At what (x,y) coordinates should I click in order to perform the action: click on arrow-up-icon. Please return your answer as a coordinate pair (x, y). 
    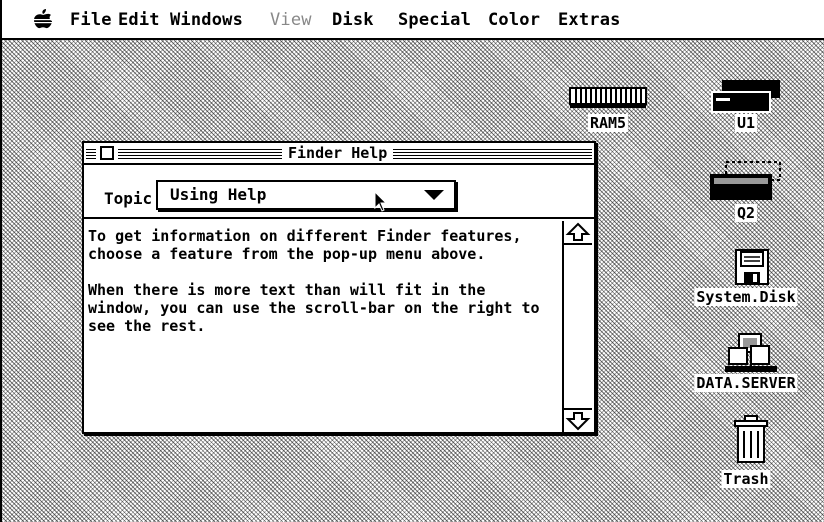
    Looking at the image, I should click on (578, 231).